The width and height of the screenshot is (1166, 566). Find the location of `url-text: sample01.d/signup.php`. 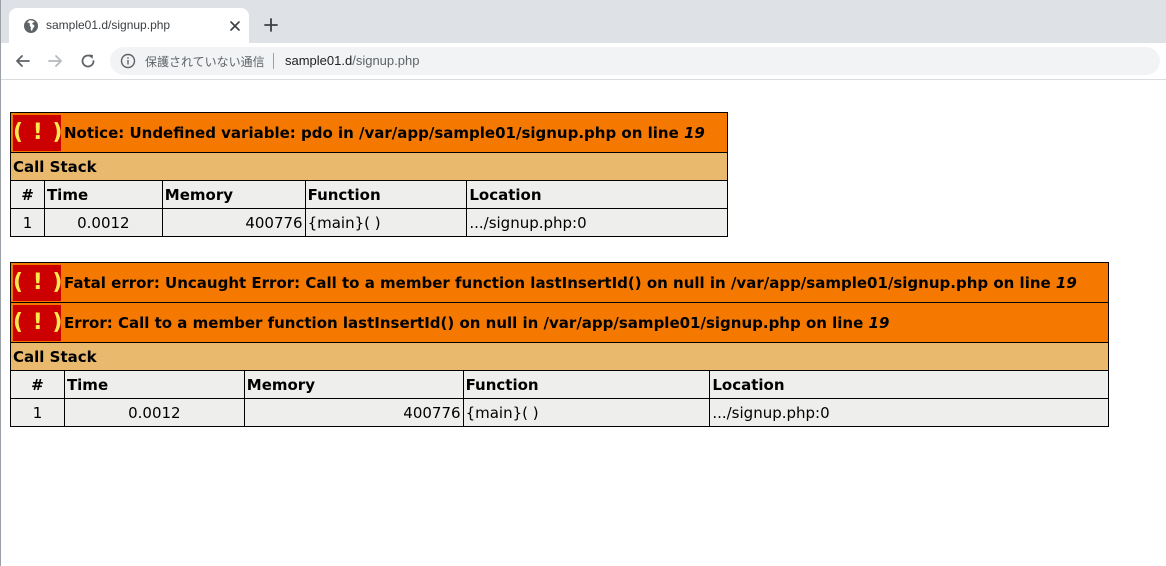

url-text: sample01.d/signup.php is located at coordinates (352, 60).